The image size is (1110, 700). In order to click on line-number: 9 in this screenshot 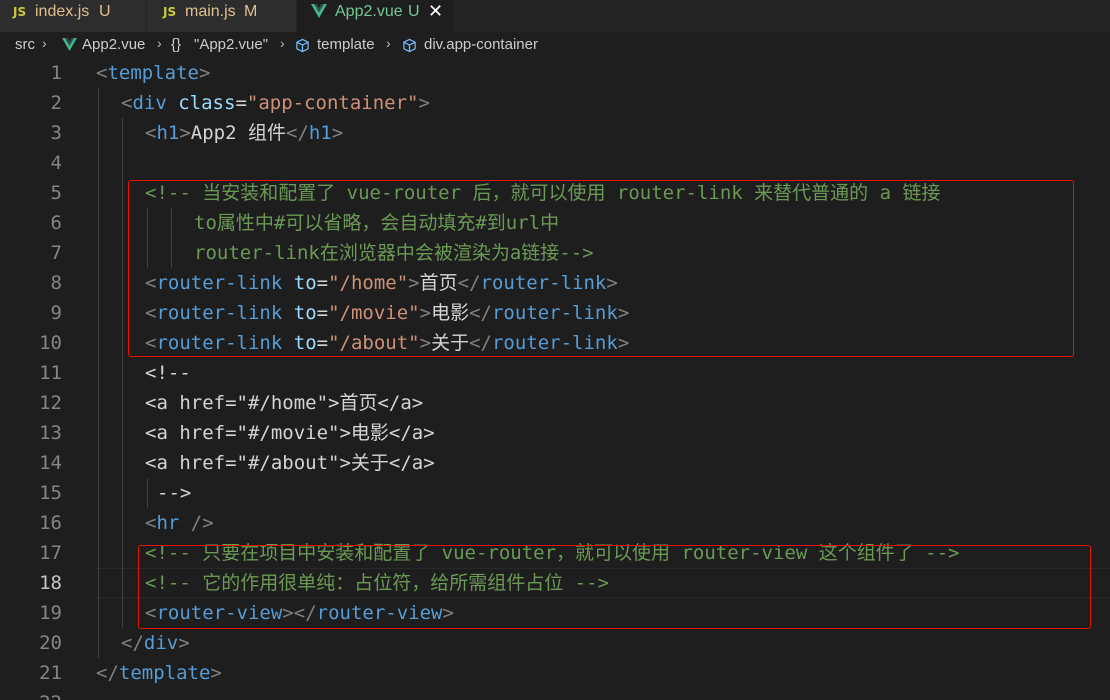, I will do `click(56, 313)`.